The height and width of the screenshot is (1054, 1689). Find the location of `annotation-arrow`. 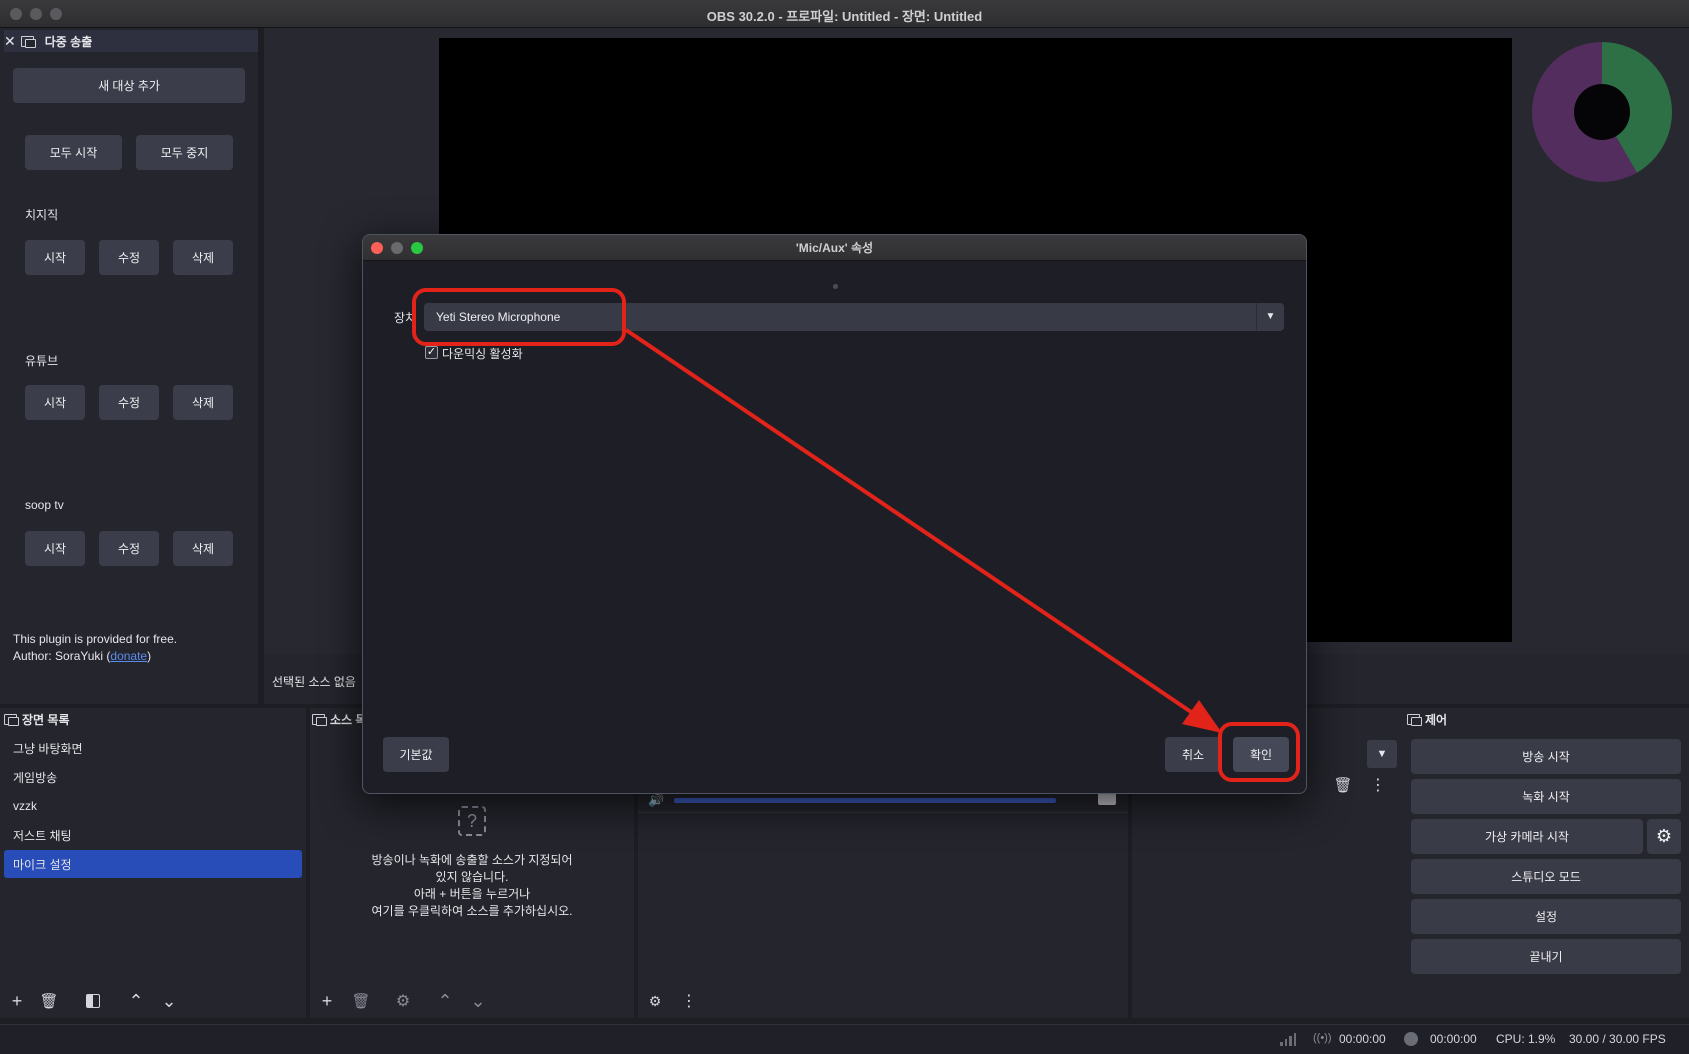

annotation-arrow is located at coordinates (923, 530).